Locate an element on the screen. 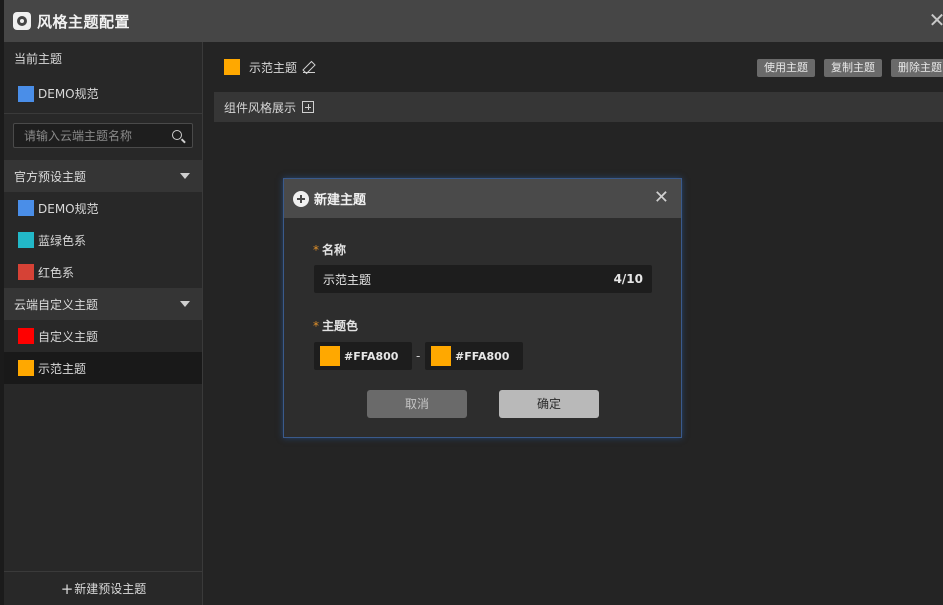  plus-icon: + is located at coordinates (67, 588).